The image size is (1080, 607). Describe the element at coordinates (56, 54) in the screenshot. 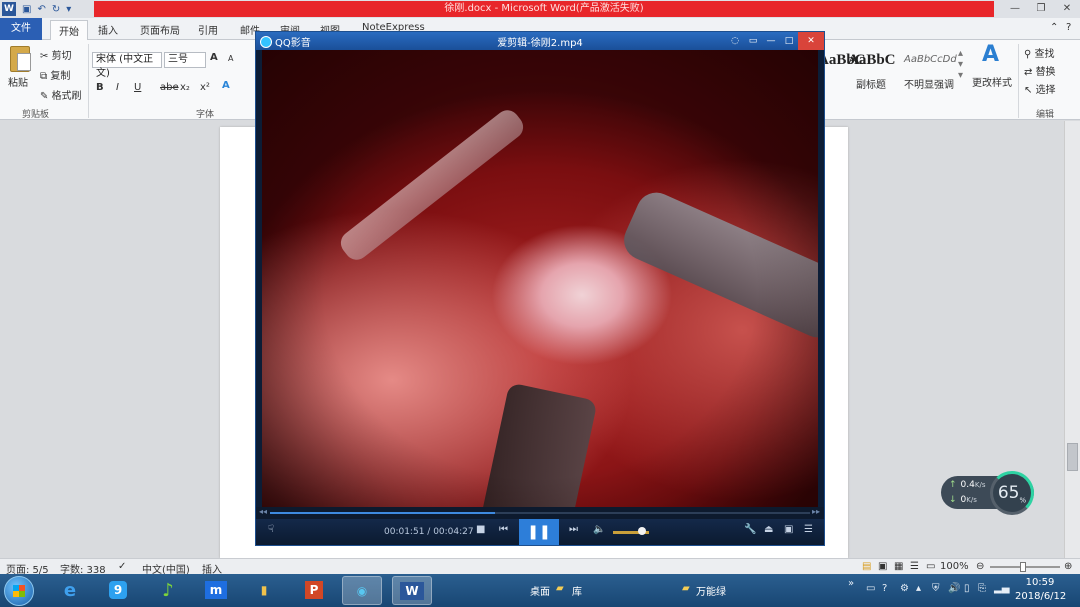

I see `cut-button: ✂ 剪切` at that location.